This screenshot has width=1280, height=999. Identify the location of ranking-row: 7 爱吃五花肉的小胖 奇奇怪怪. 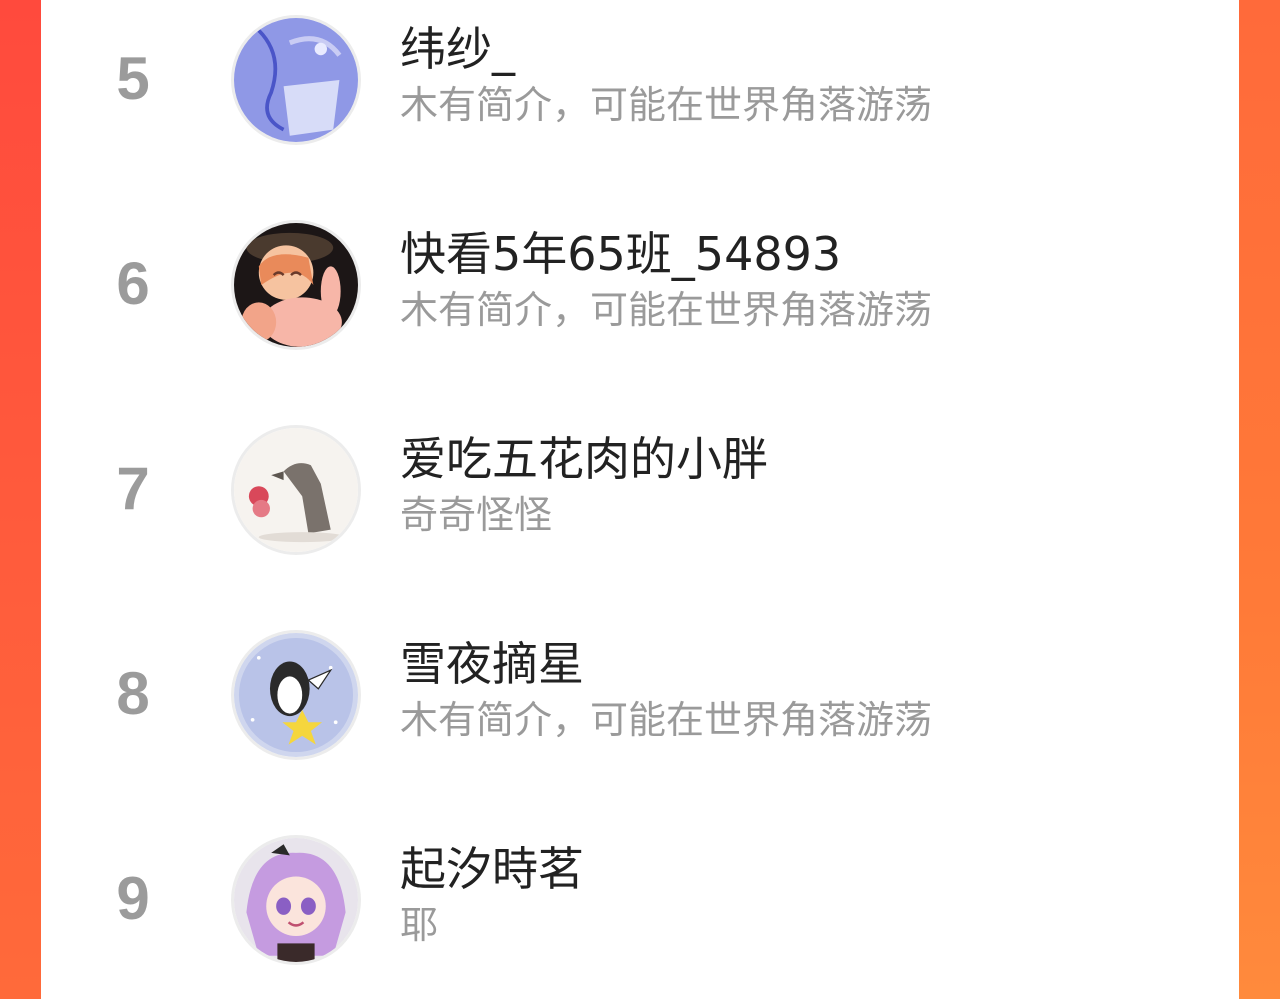
(640, 490).